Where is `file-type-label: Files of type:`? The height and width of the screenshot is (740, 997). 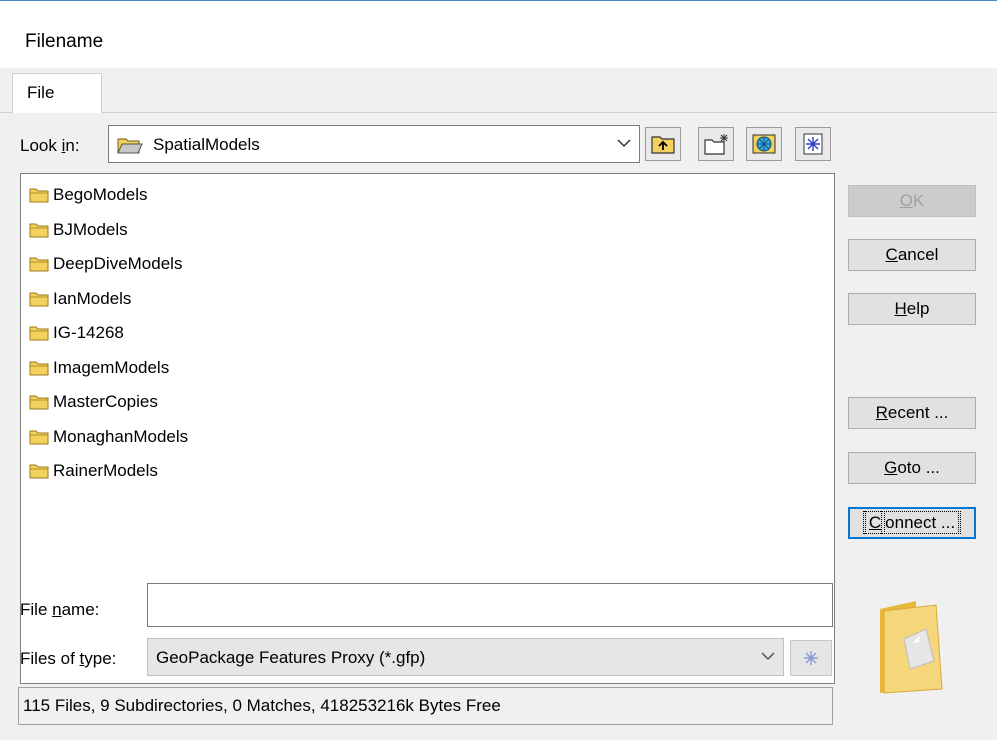 file-type-label: Files of type: is located at coordinates (68, 658).